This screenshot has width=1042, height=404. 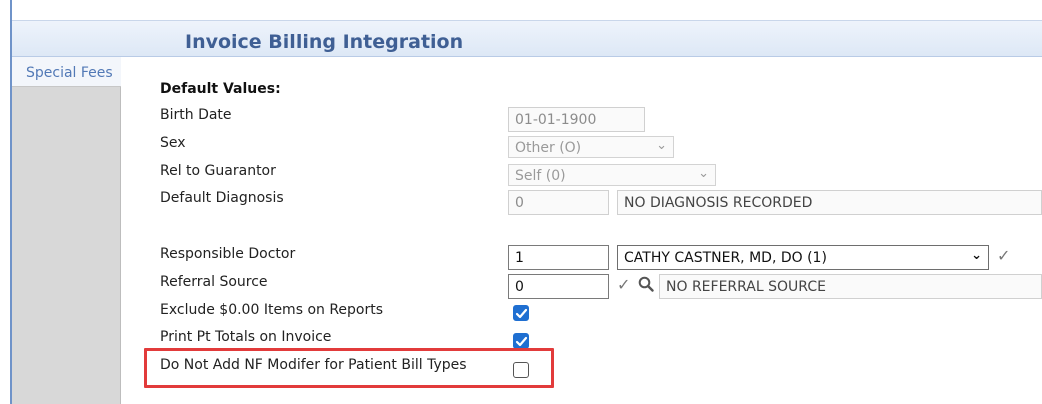 What do you see at coordinates (196, 115) in the screenshot?
I see `birth-date-label: Birth Date` at bounding box center [196, 115].